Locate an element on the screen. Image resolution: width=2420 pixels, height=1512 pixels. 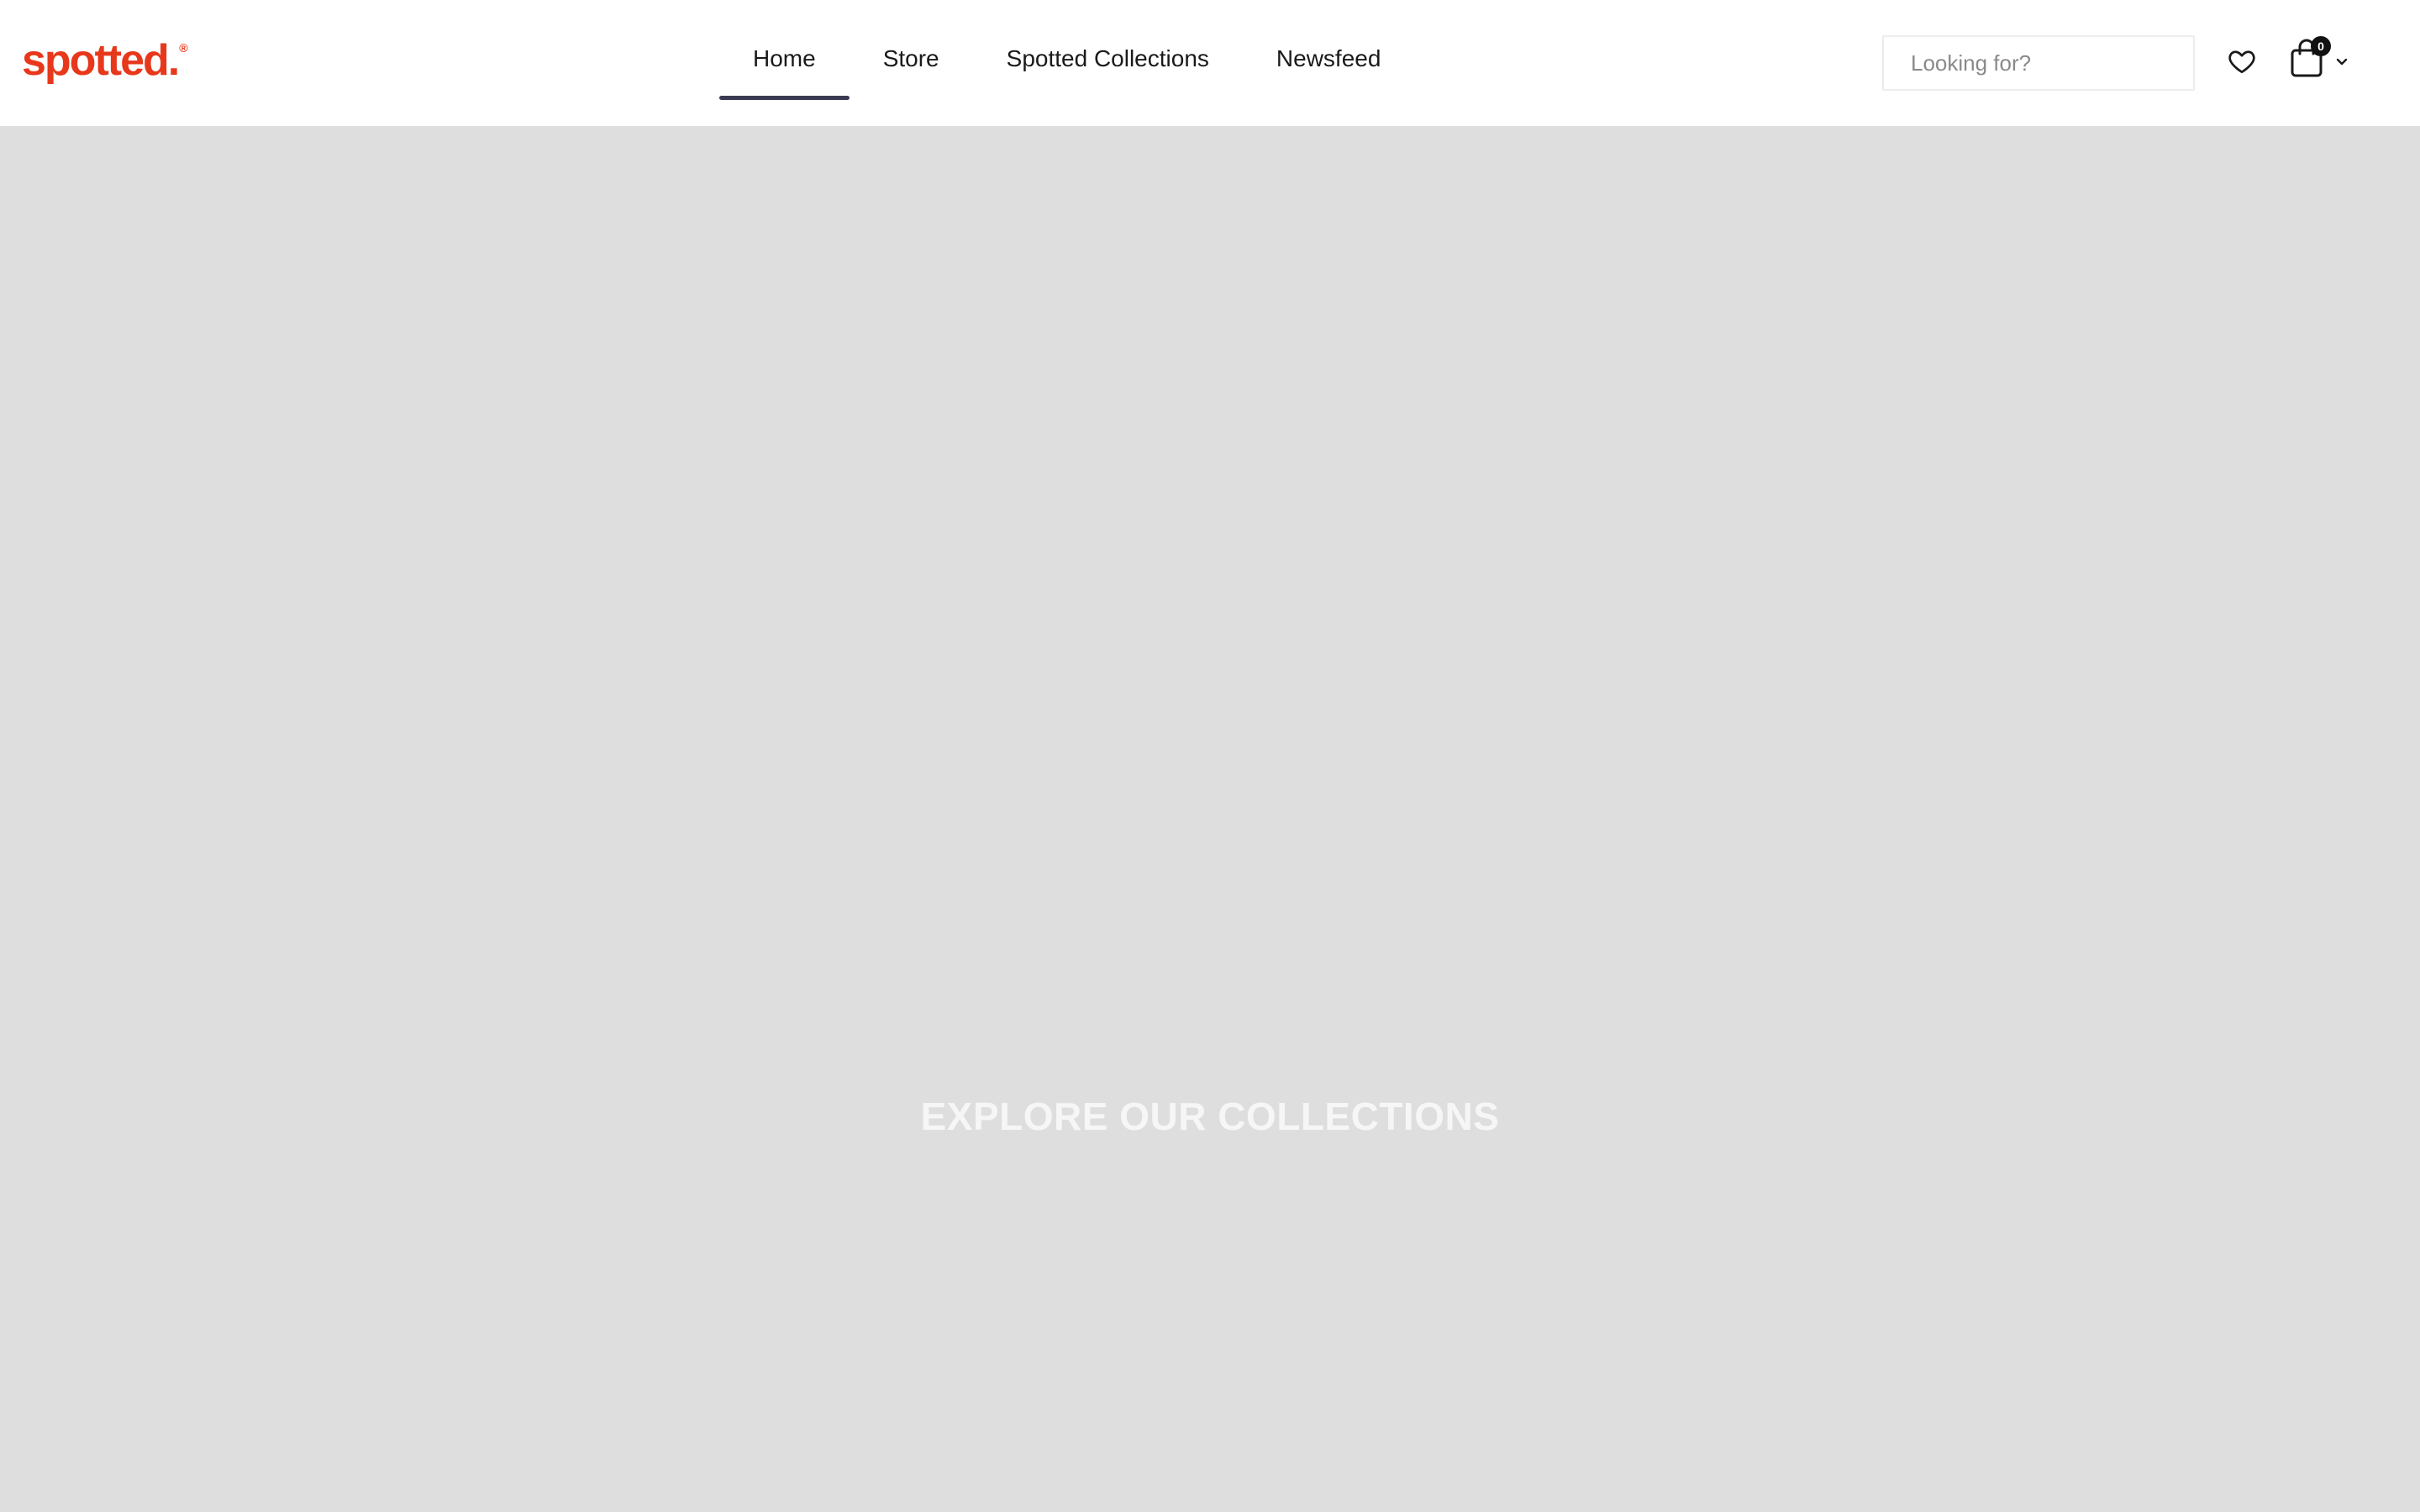
nav-item-home: Home is located at coordinates (784, 63).